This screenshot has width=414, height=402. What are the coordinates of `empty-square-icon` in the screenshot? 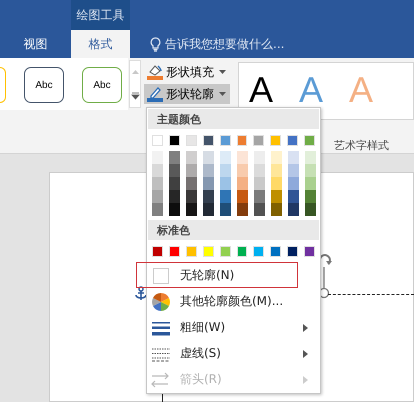 It's located at (161, 276).